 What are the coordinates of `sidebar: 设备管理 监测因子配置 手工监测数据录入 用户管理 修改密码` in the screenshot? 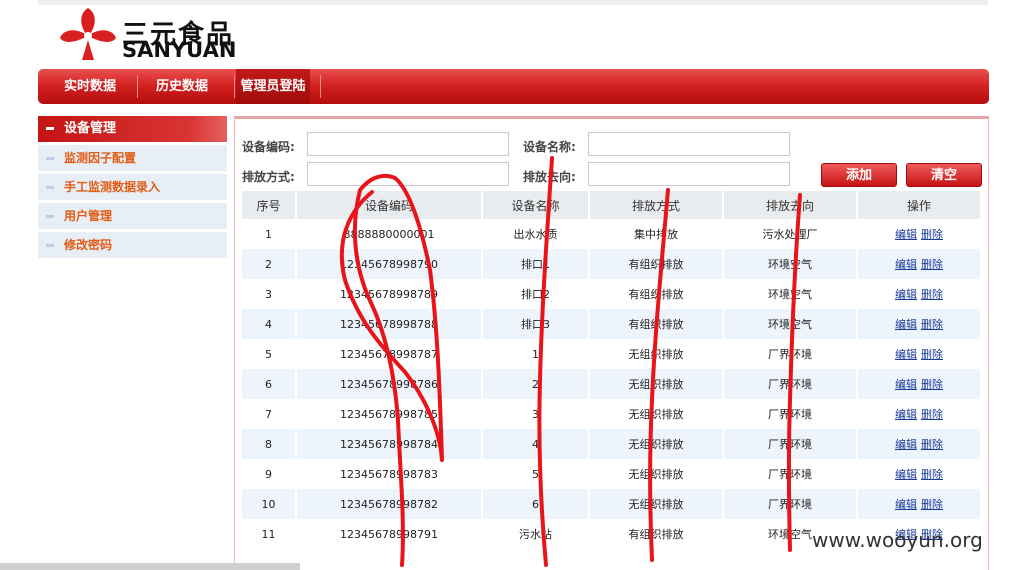 It's located at (132, 187).